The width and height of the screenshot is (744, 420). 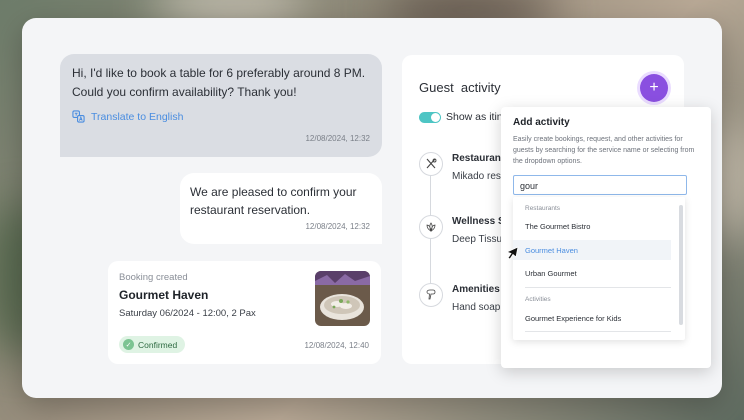 I want to click on mouse-pointer-icon, so click(x=512, y=253).